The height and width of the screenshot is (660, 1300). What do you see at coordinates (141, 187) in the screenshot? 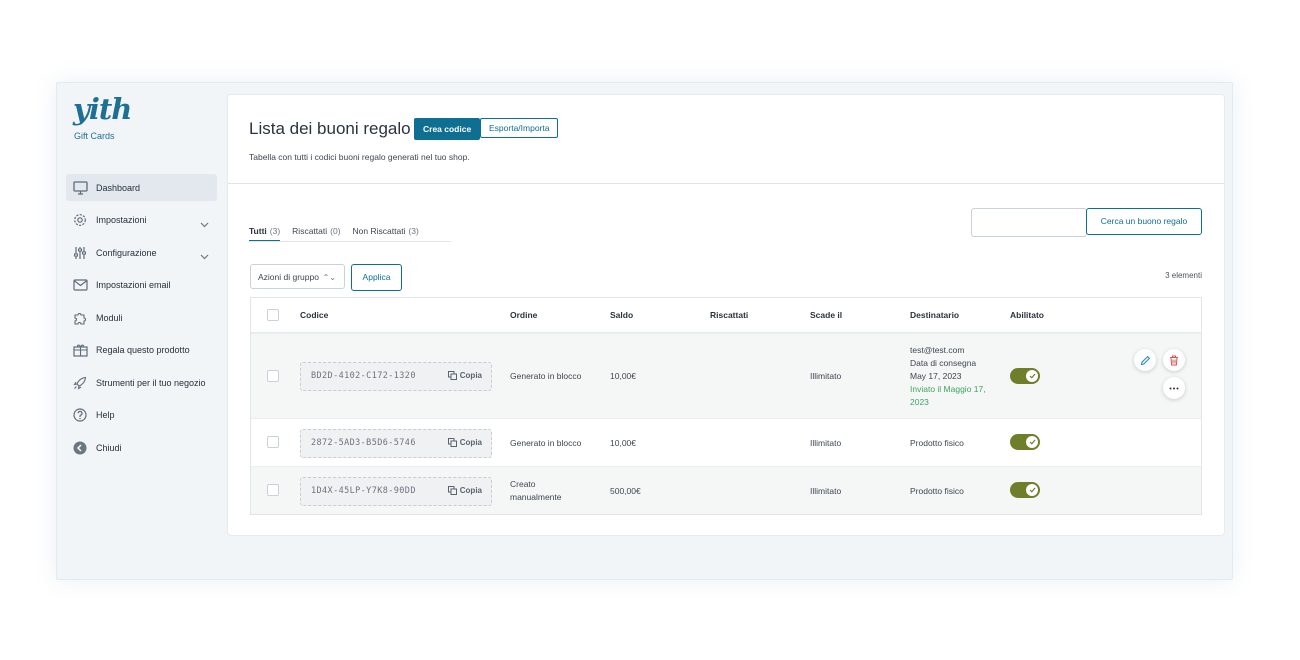
I see `sidebar-item-dashboard: Dashboard` at bounding box center [141, 187].